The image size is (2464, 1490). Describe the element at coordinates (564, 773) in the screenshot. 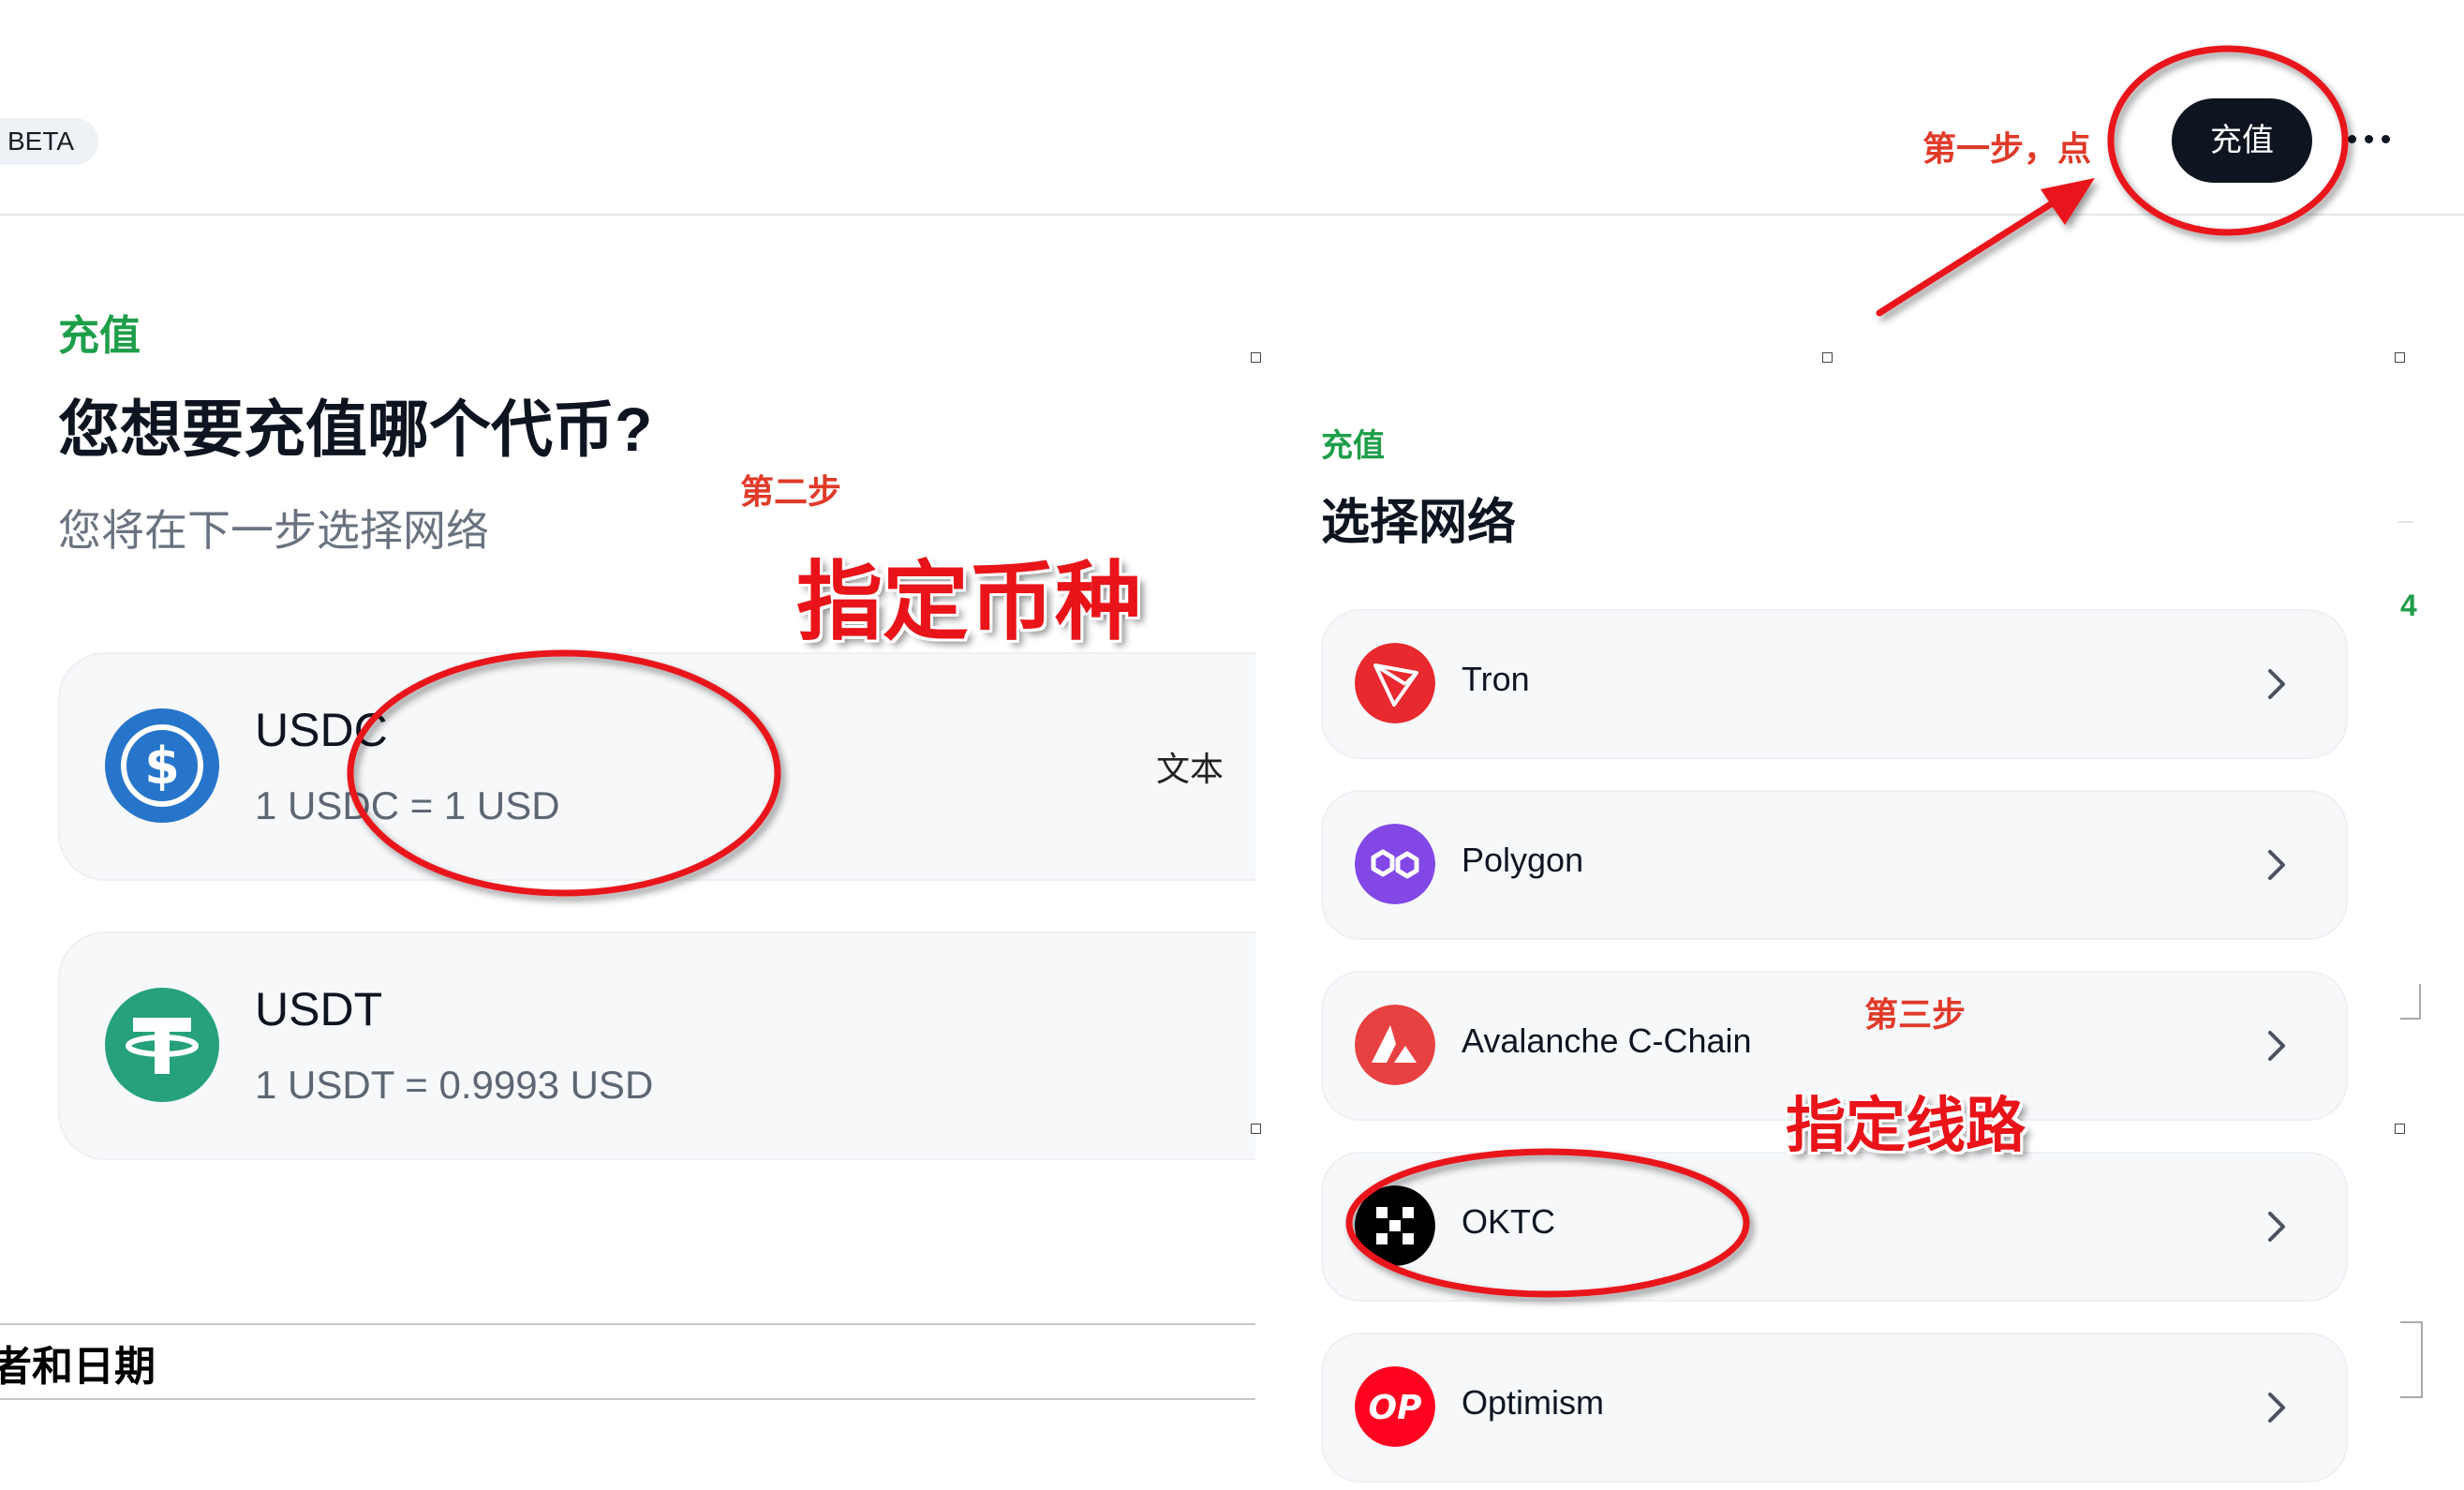

I see `highlight-circle-usdc` at that location.